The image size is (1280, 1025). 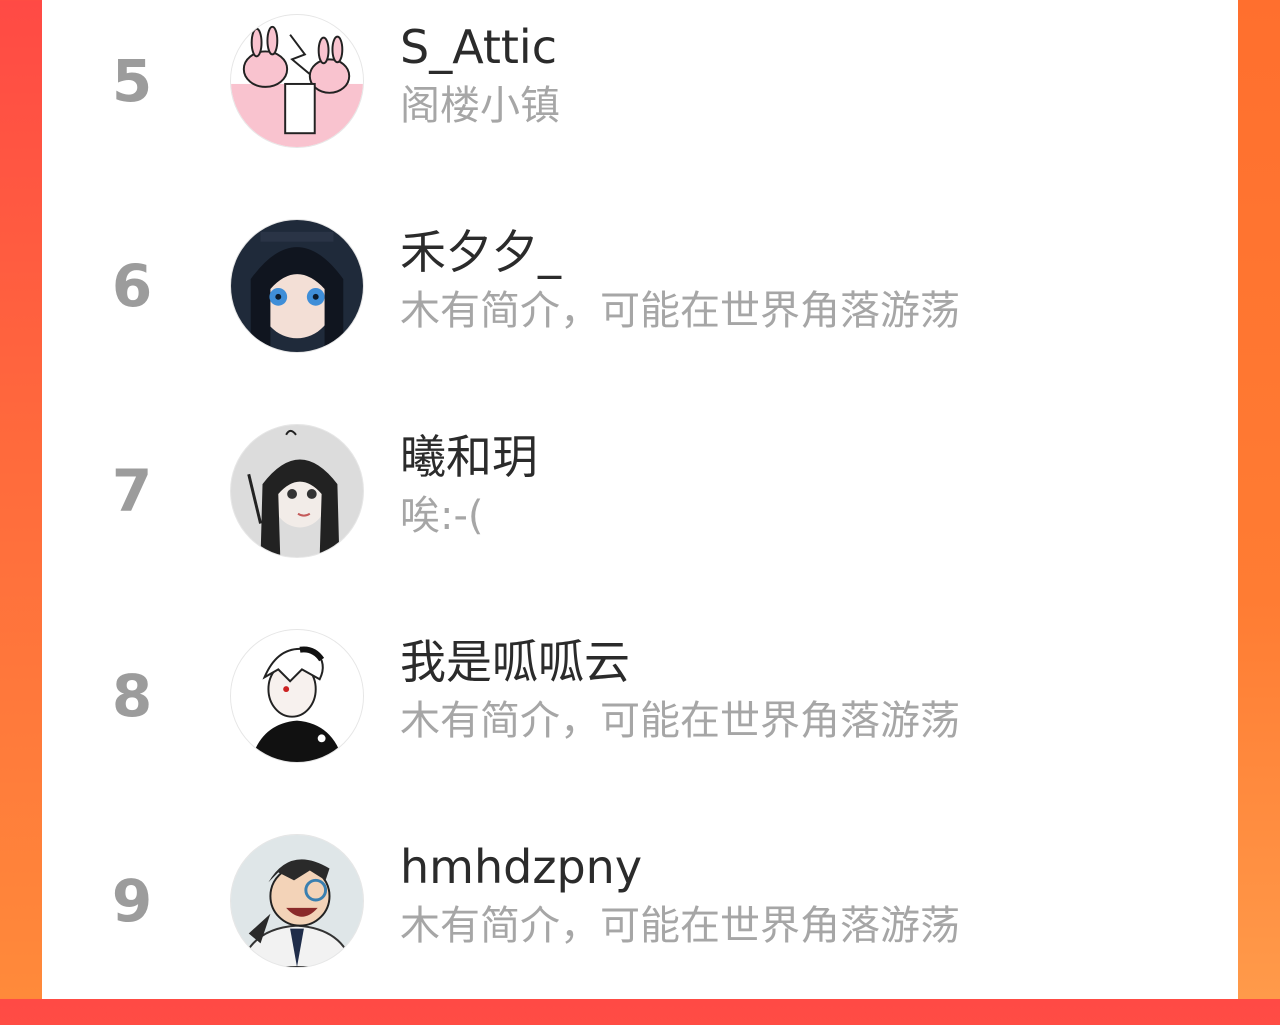 I want to click on rank-number: 7, so click(x=132, y=491).